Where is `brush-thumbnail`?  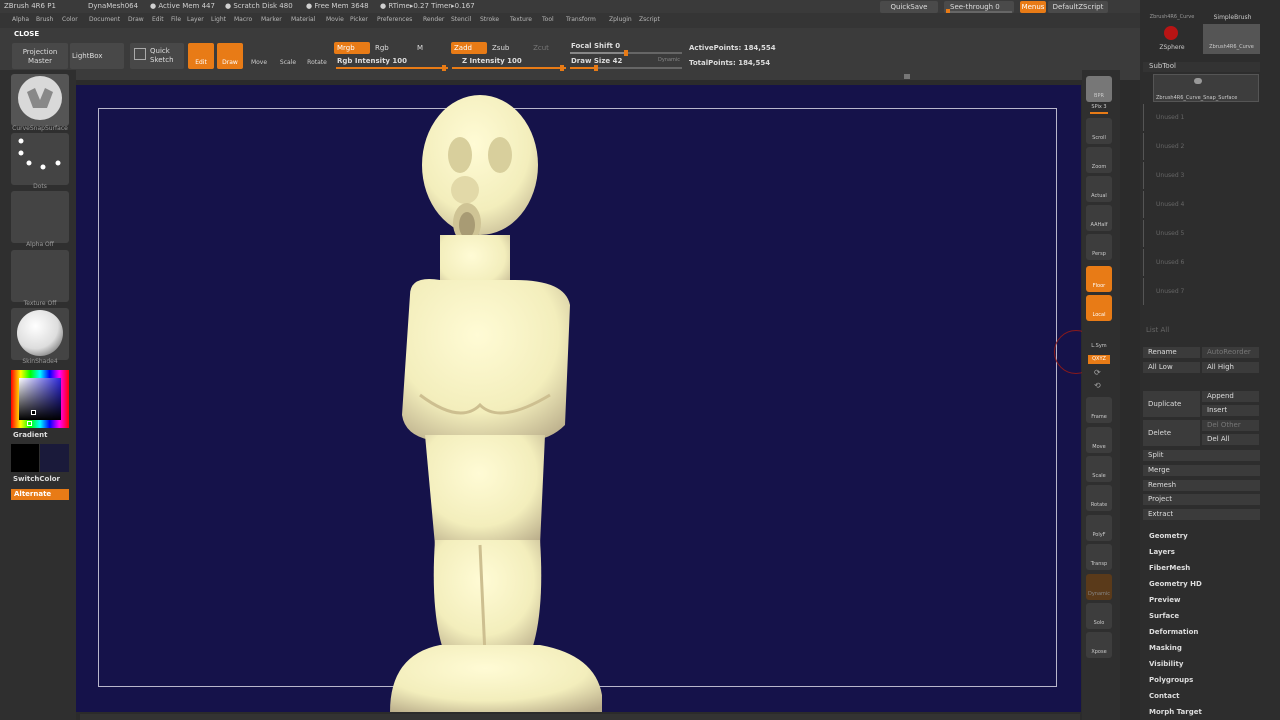
brush-thumbnail is located at coordinates (40, 100).